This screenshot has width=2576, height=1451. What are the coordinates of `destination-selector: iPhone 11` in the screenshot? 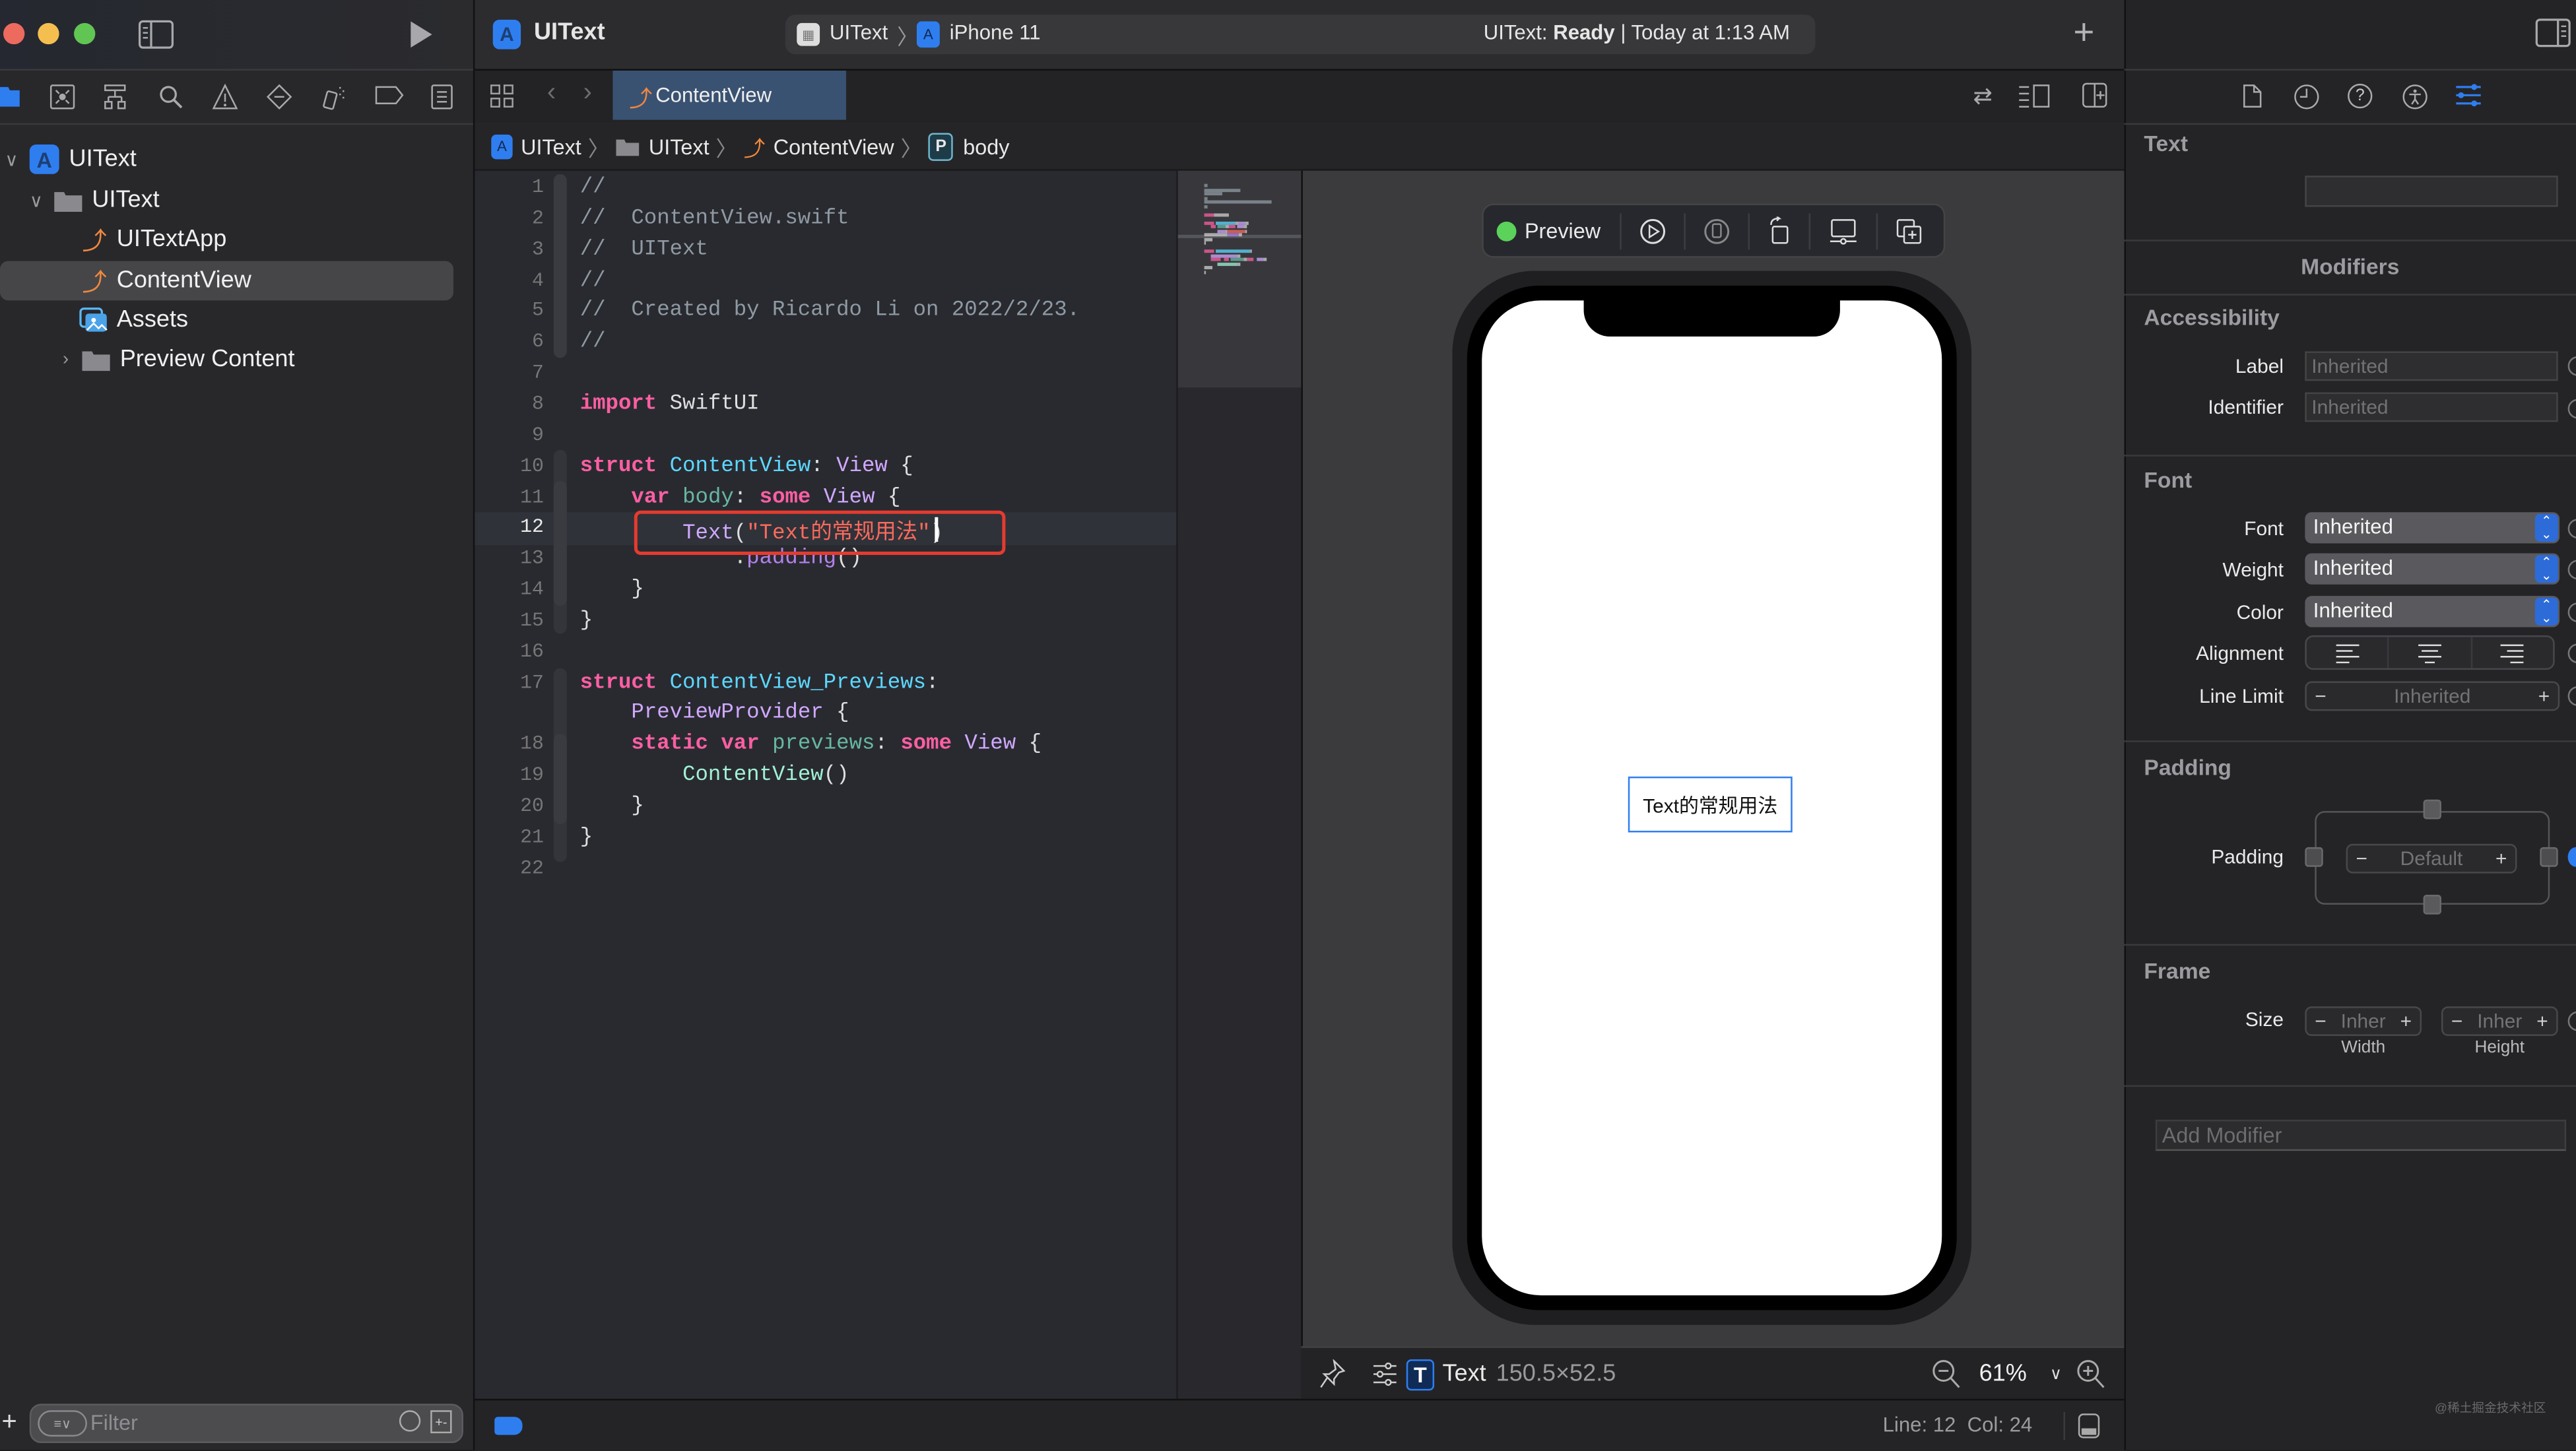 It's located at (995, 32).